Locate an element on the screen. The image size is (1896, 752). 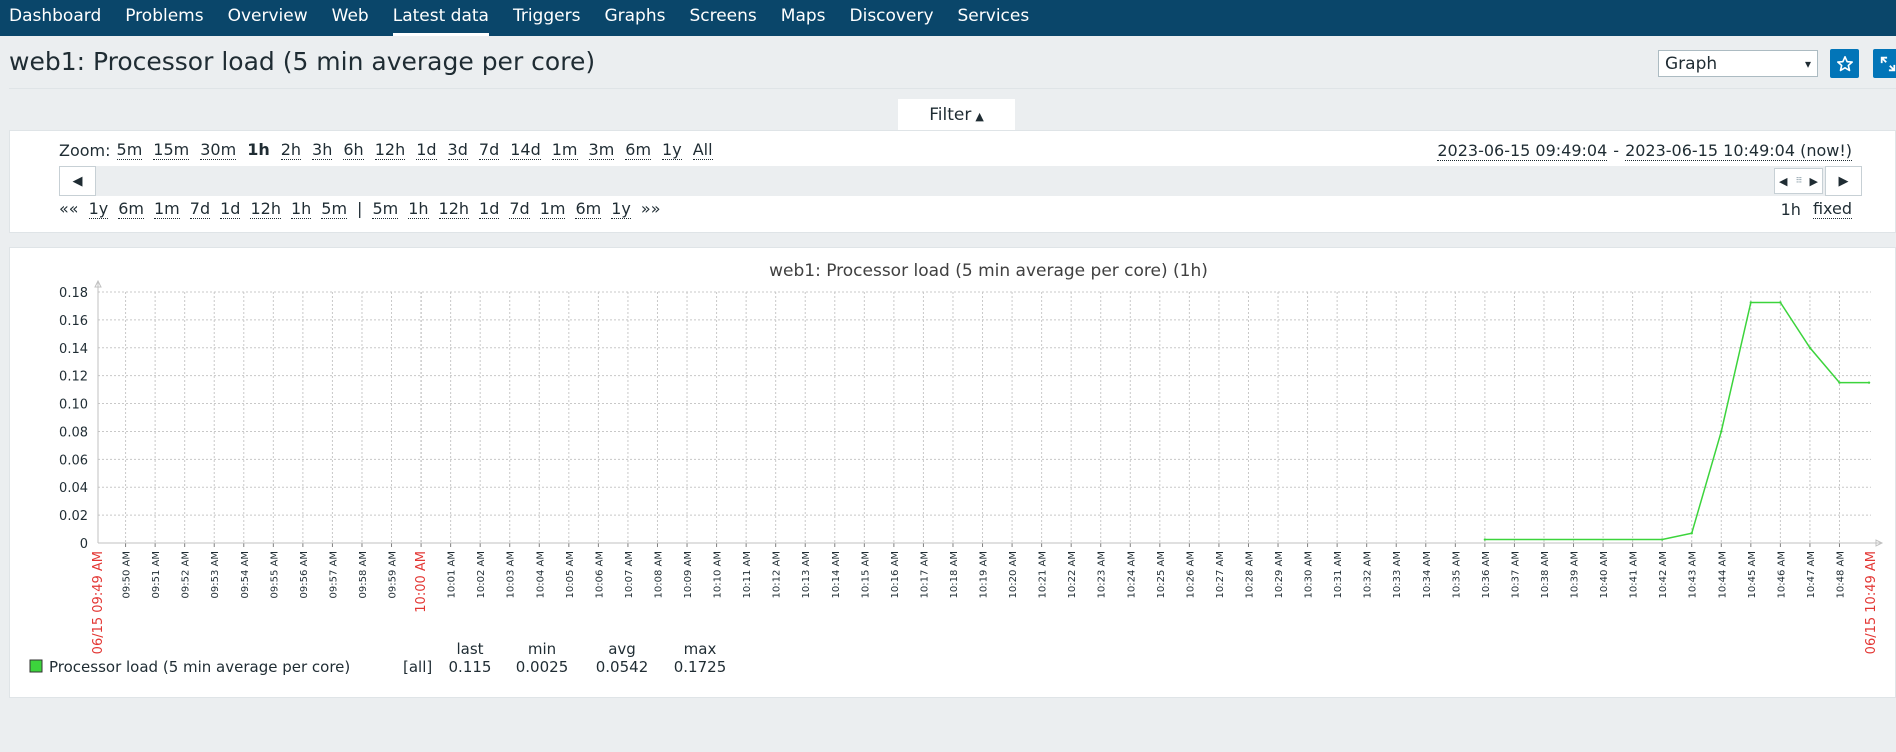
slider-right-button: ▶ is located at coordinates (1843, 181).